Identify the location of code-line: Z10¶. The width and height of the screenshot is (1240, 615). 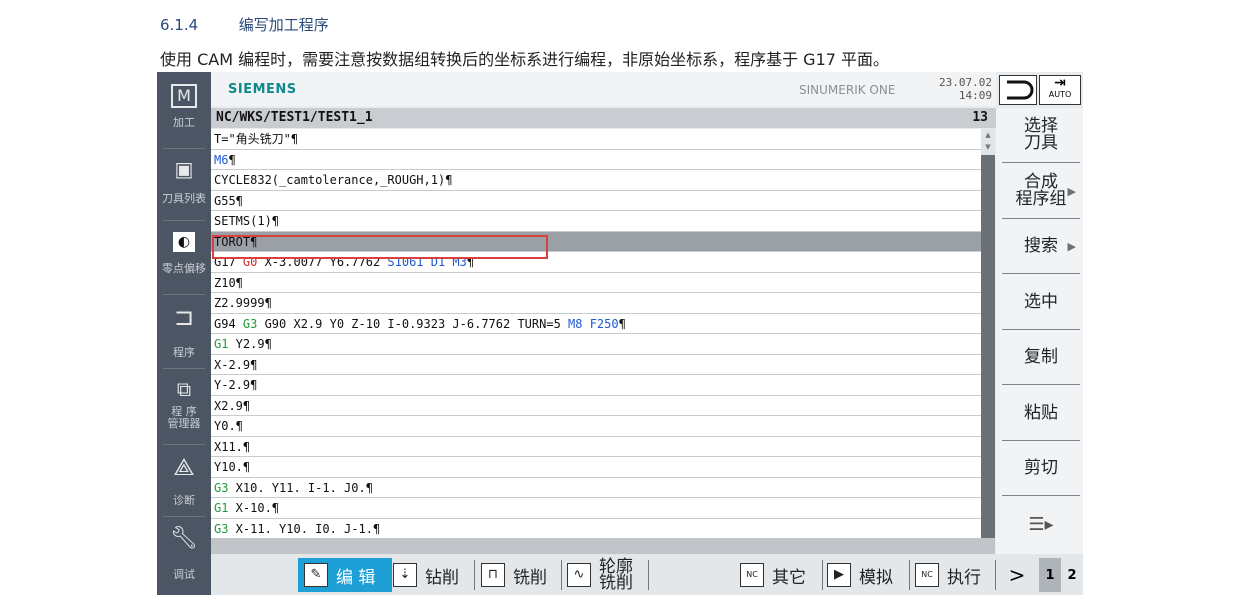
(596, 283).